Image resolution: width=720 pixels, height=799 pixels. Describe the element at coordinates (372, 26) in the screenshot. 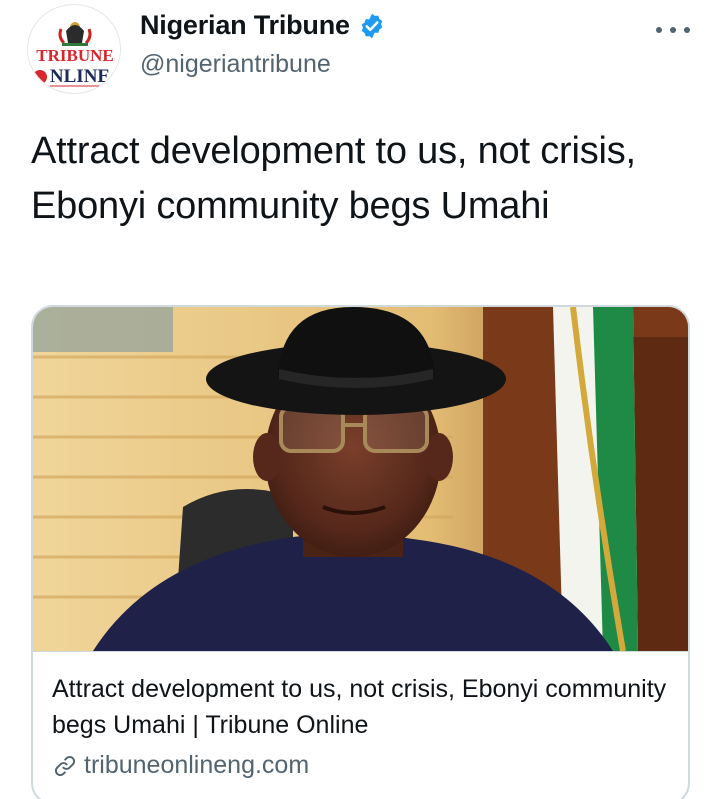

I see `verified-badge-icon` at that location.